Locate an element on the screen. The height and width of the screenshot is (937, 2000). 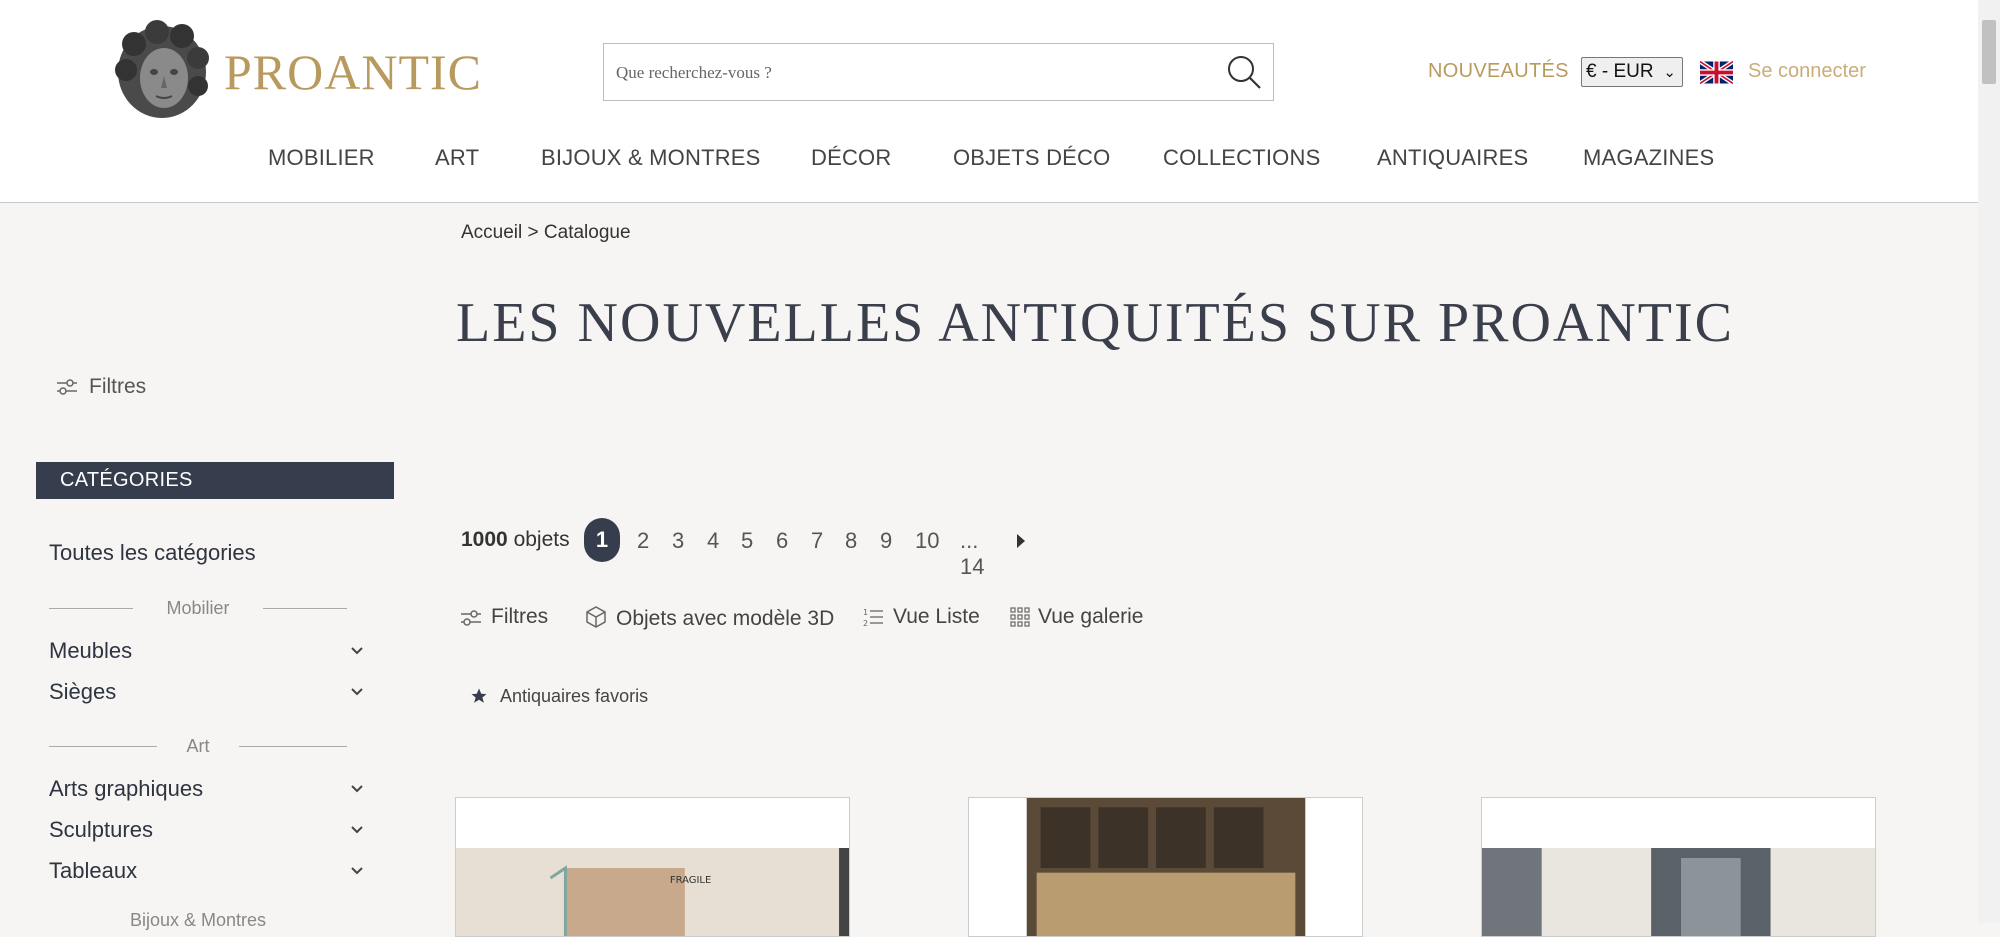
svg-text: 2 is located at coordinates (865, 623).